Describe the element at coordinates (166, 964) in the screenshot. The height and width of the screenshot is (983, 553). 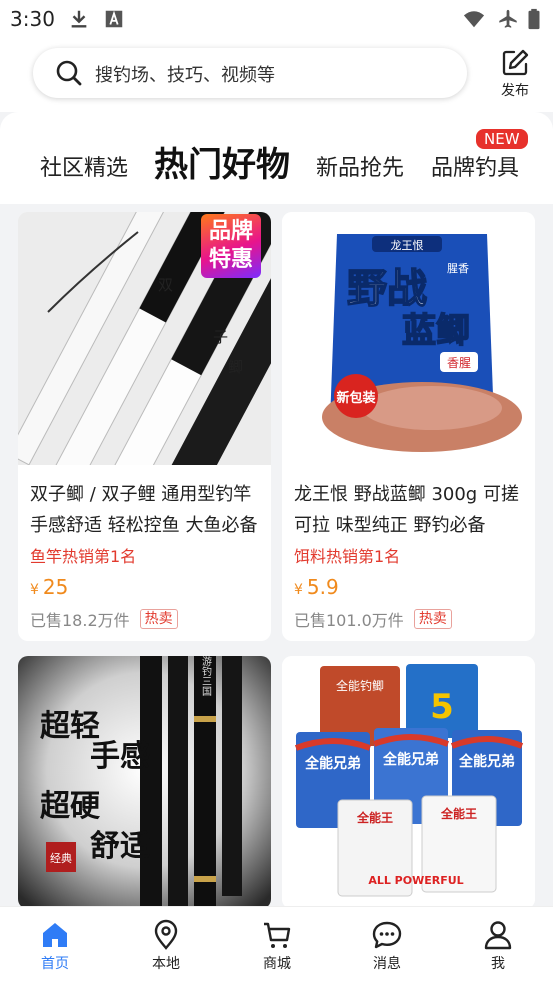
I see `nav-local-label: 本地` at that location.